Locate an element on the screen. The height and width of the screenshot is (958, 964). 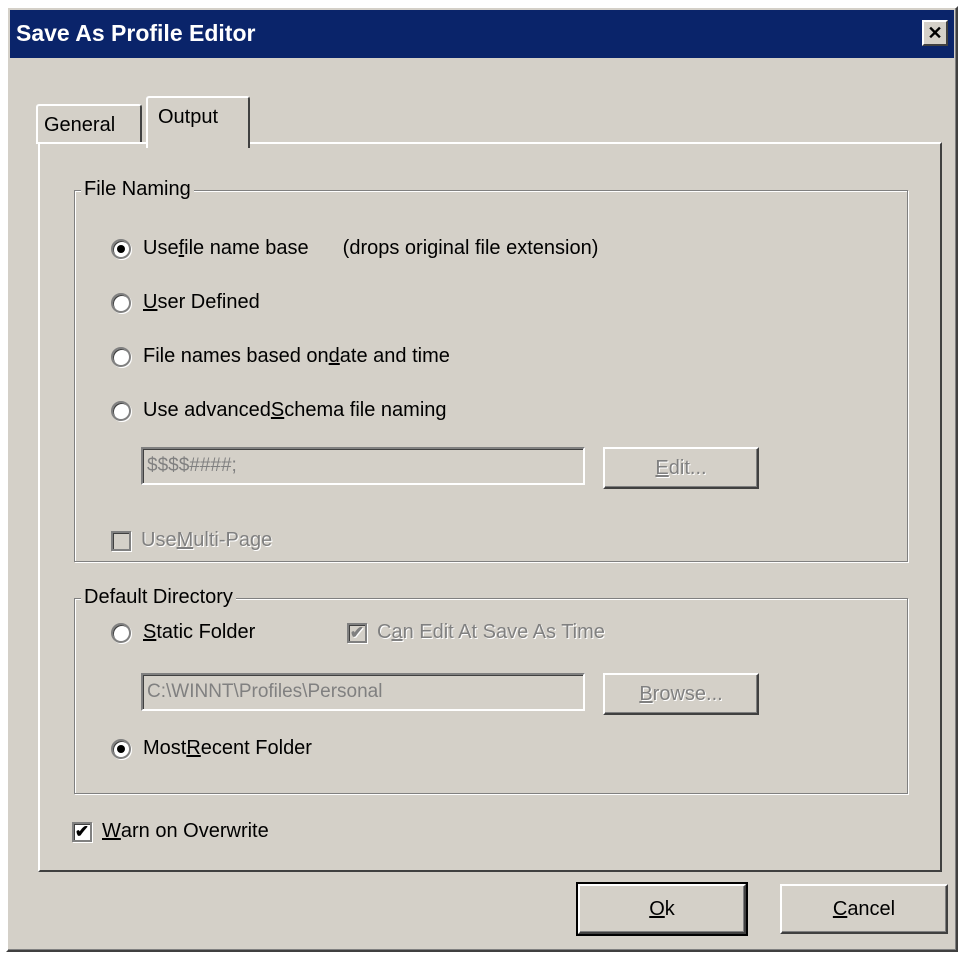
tab-output: Output is located at coordinates (198, 122).